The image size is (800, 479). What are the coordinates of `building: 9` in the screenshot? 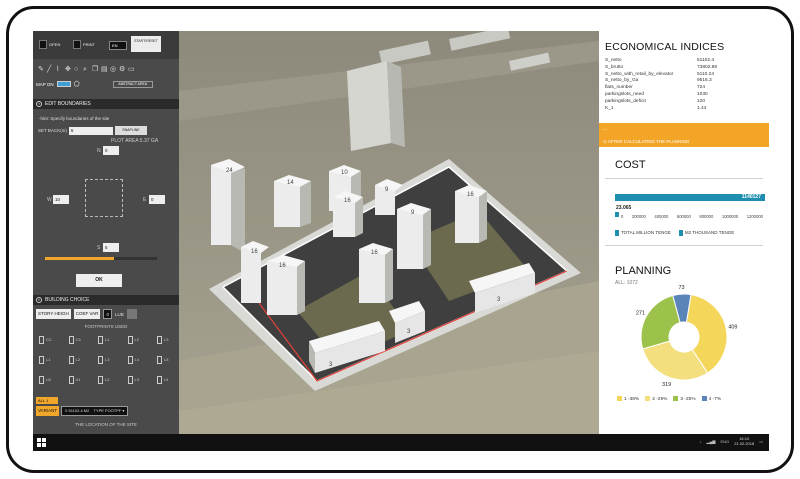 It's located at (414, 236).